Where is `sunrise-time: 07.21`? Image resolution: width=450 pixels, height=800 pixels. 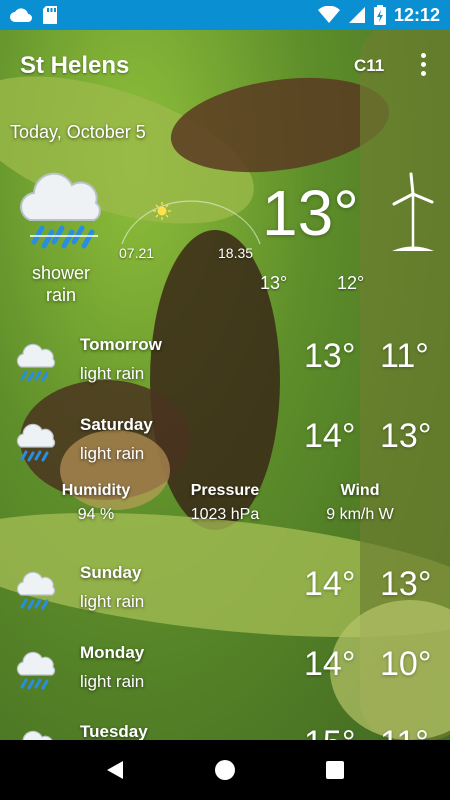 sunrise-time: 07.21 is located at coordinates (137, 253).